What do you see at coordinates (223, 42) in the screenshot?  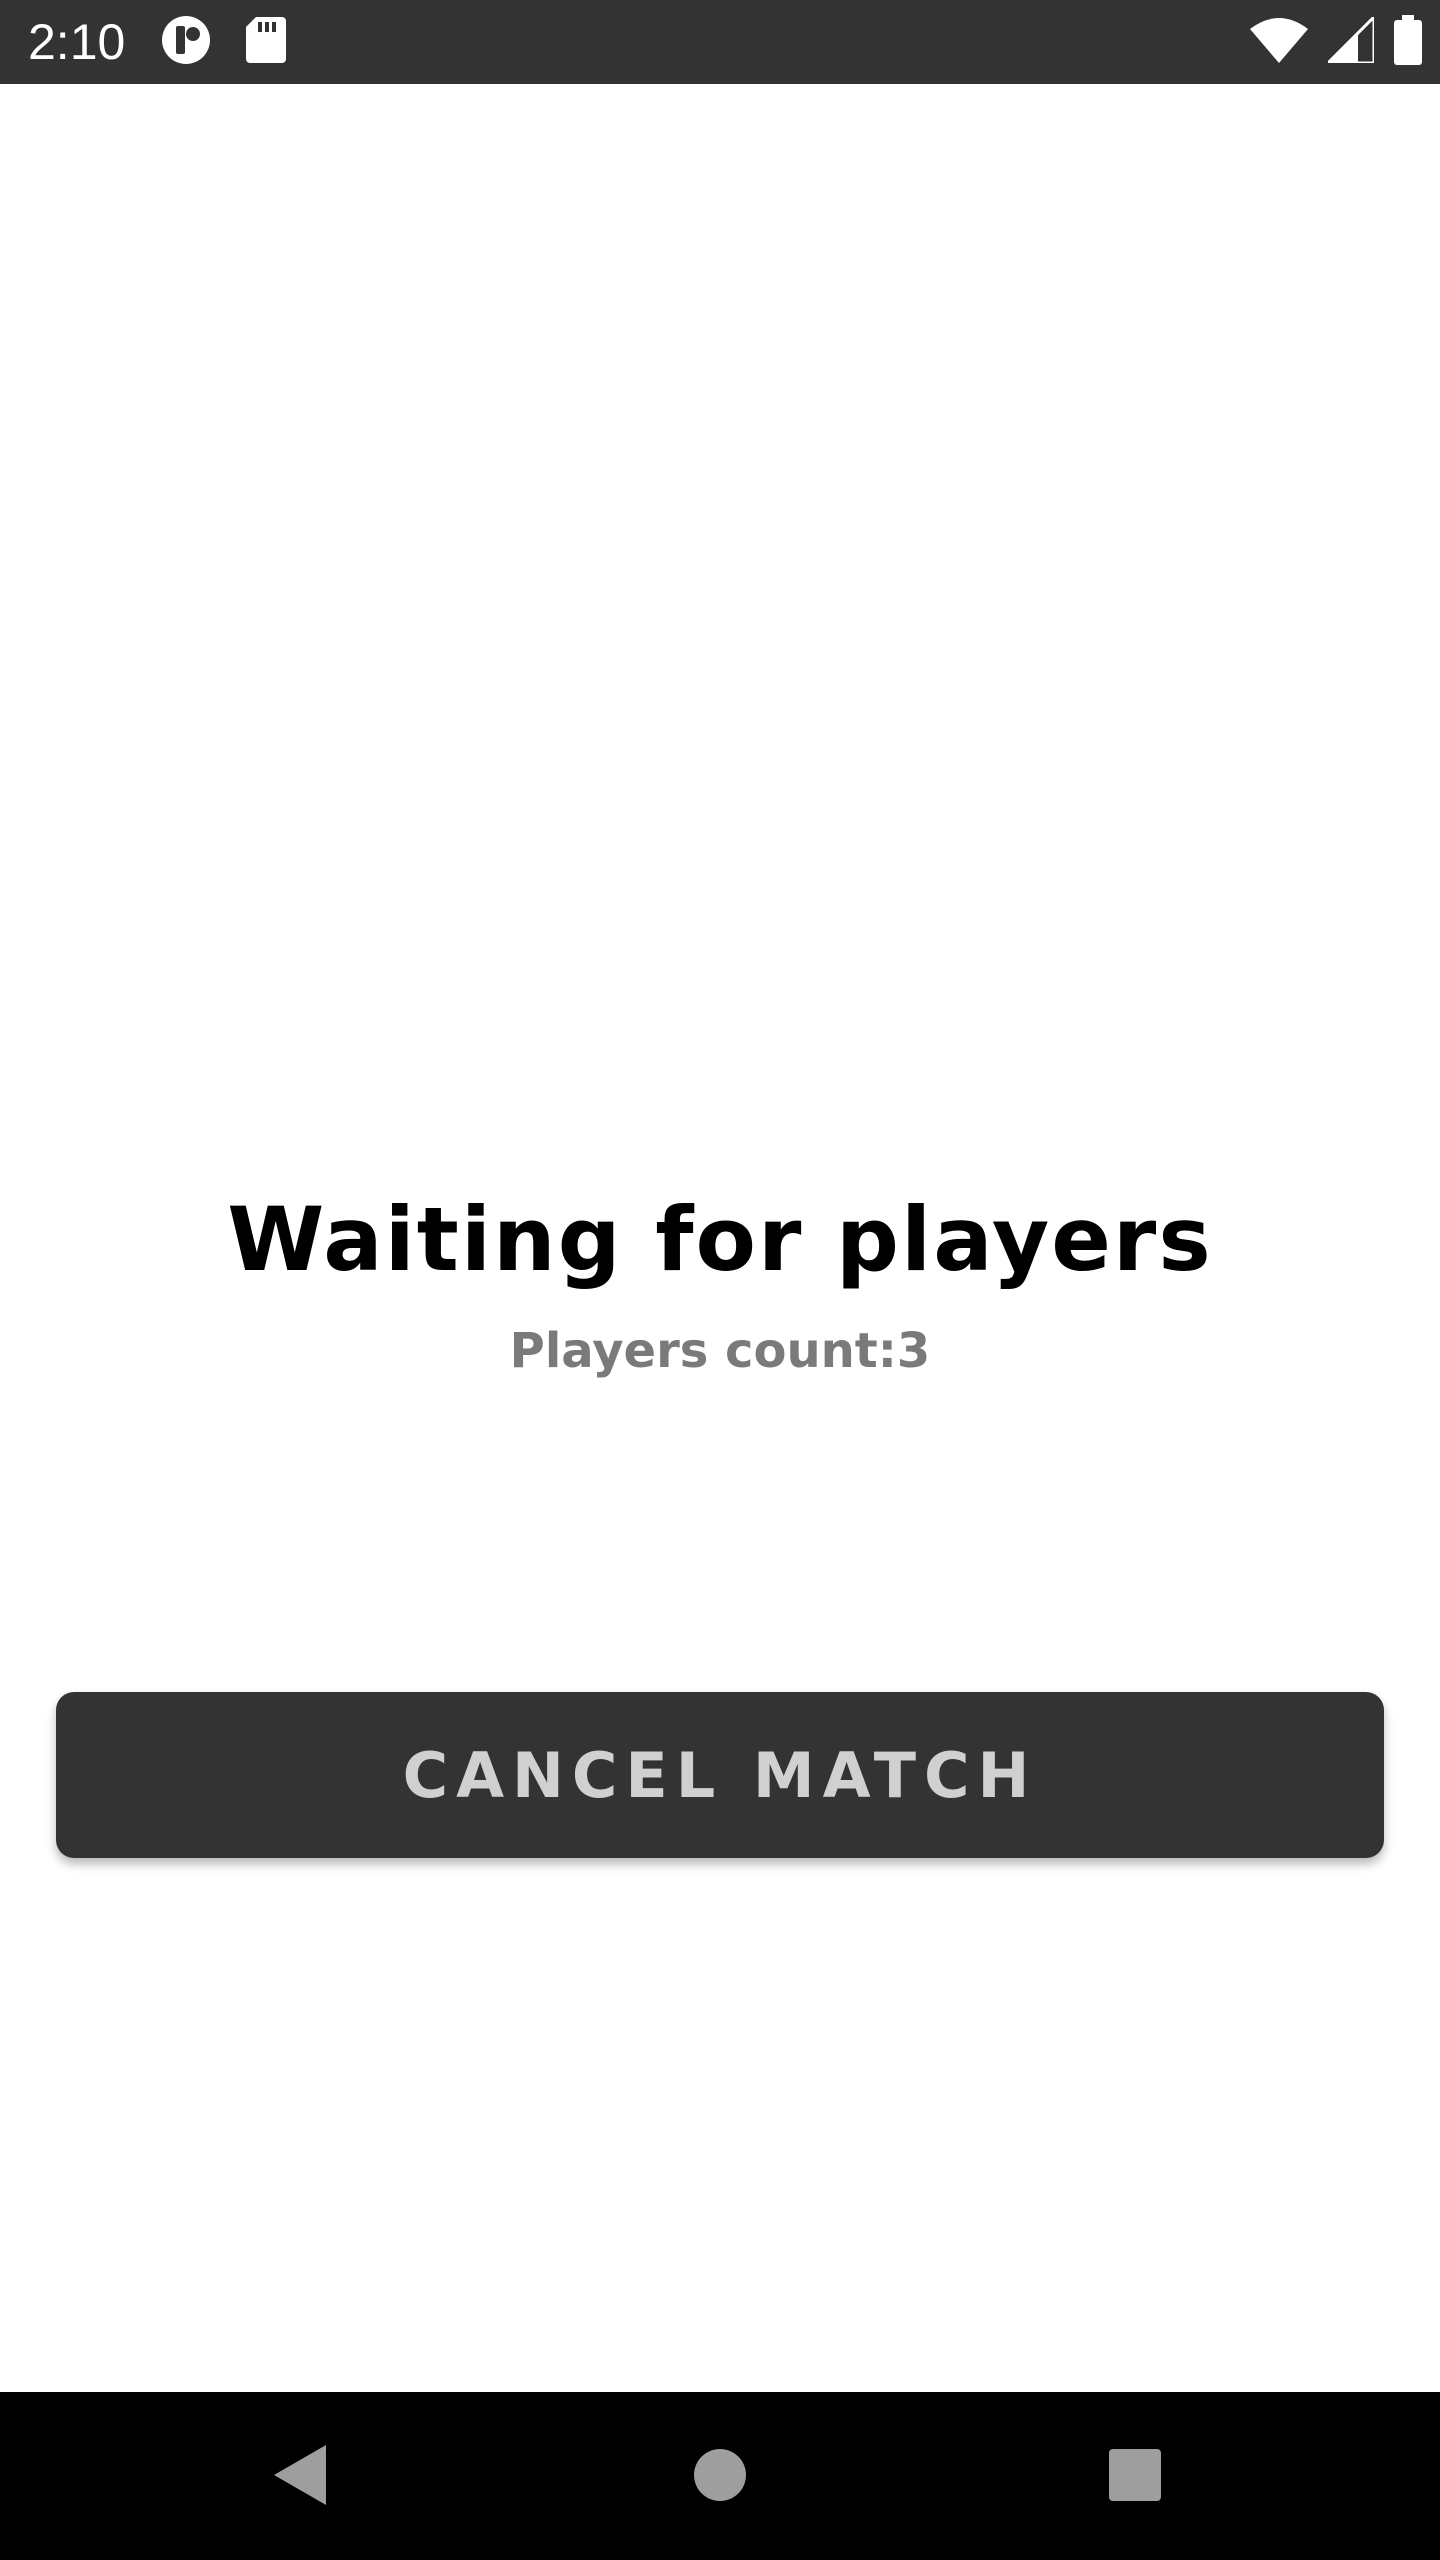 I see `status-notification-icons` at bounding box center [223, 42].